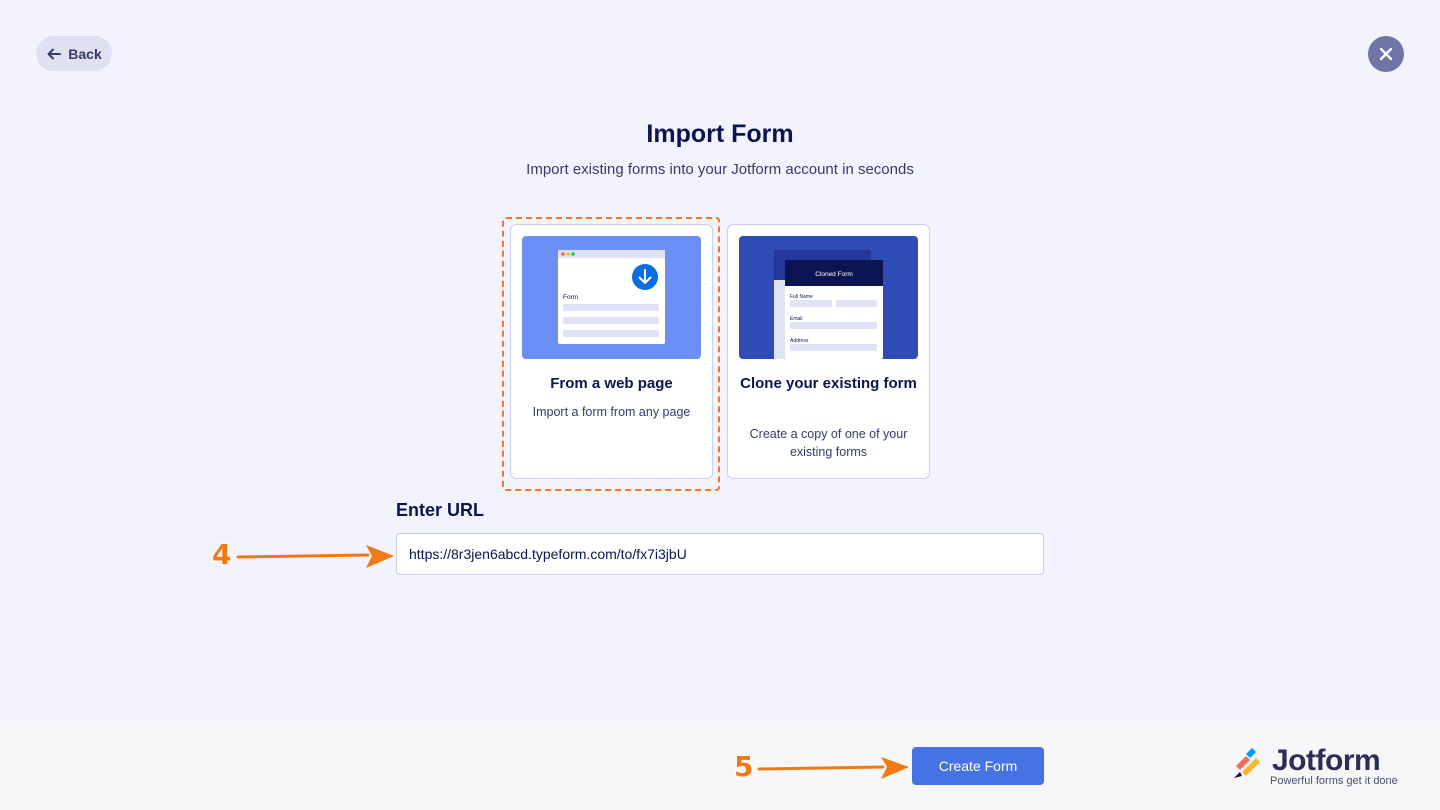  Describe the element at coordinates (1326, 760) in the screenshot. I see `brand-name: Jotform` at that location.